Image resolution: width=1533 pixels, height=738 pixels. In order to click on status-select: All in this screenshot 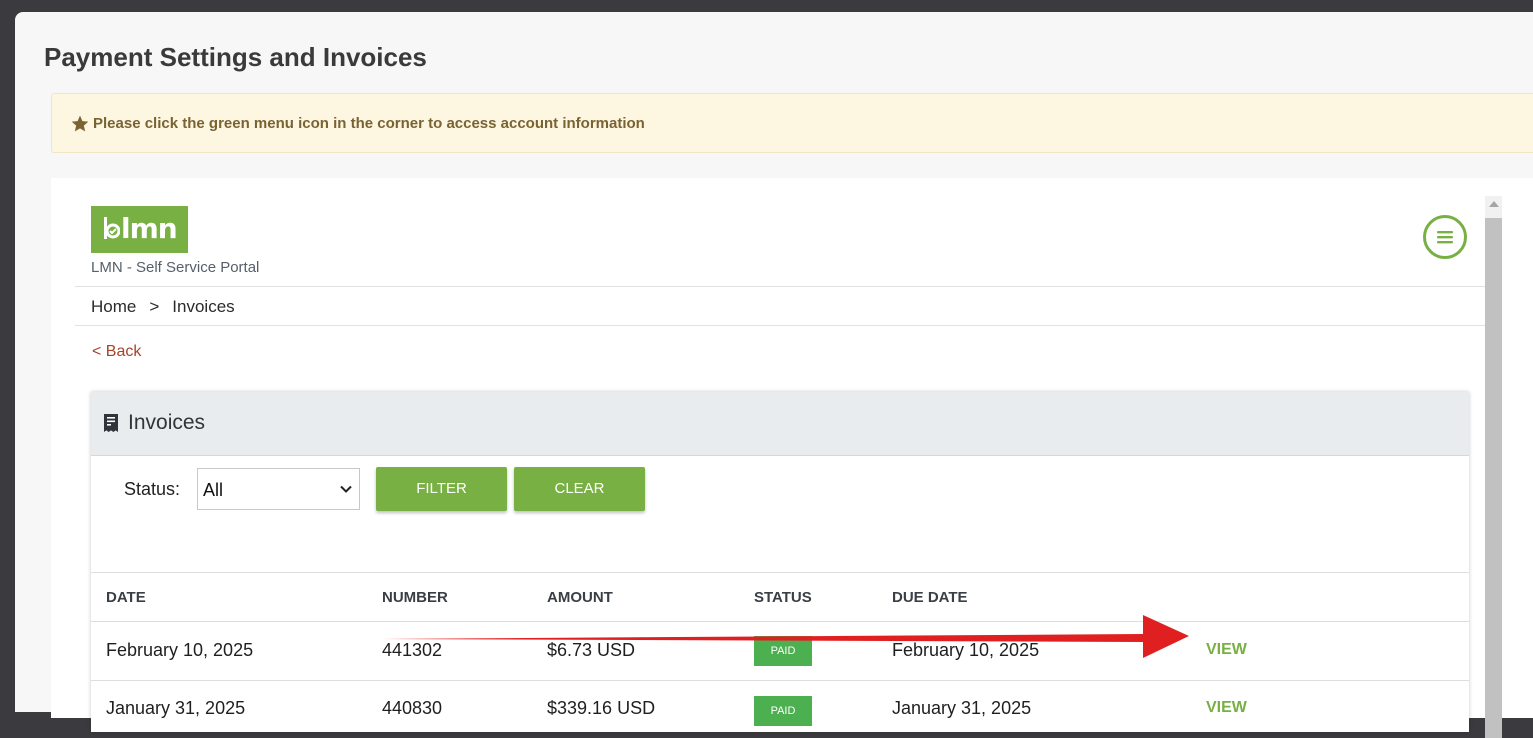, I will do `click(278, 489)`.